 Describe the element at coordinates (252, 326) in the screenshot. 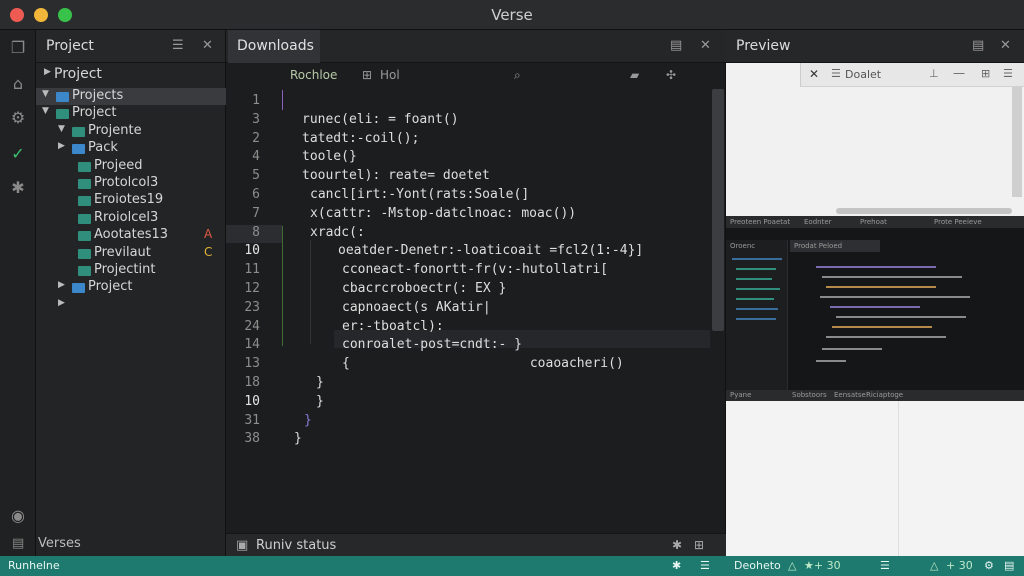

I see `line-number: 24` at that location.